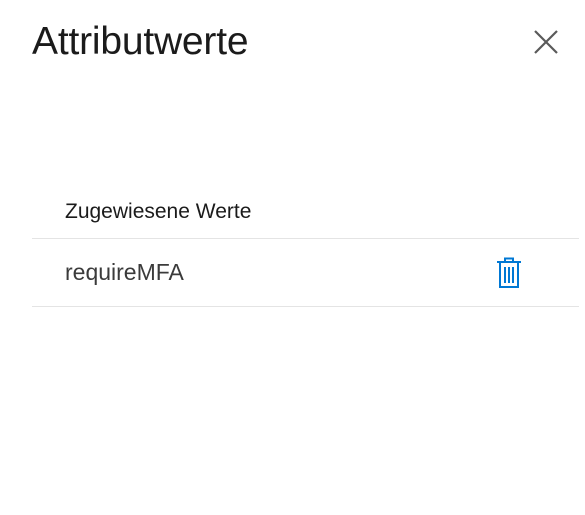 This screenshot has height=515, width=585. Describe the element at coordinates (124, 272) in the screenshot. I see `attribute-value: requireMFA` at that location.